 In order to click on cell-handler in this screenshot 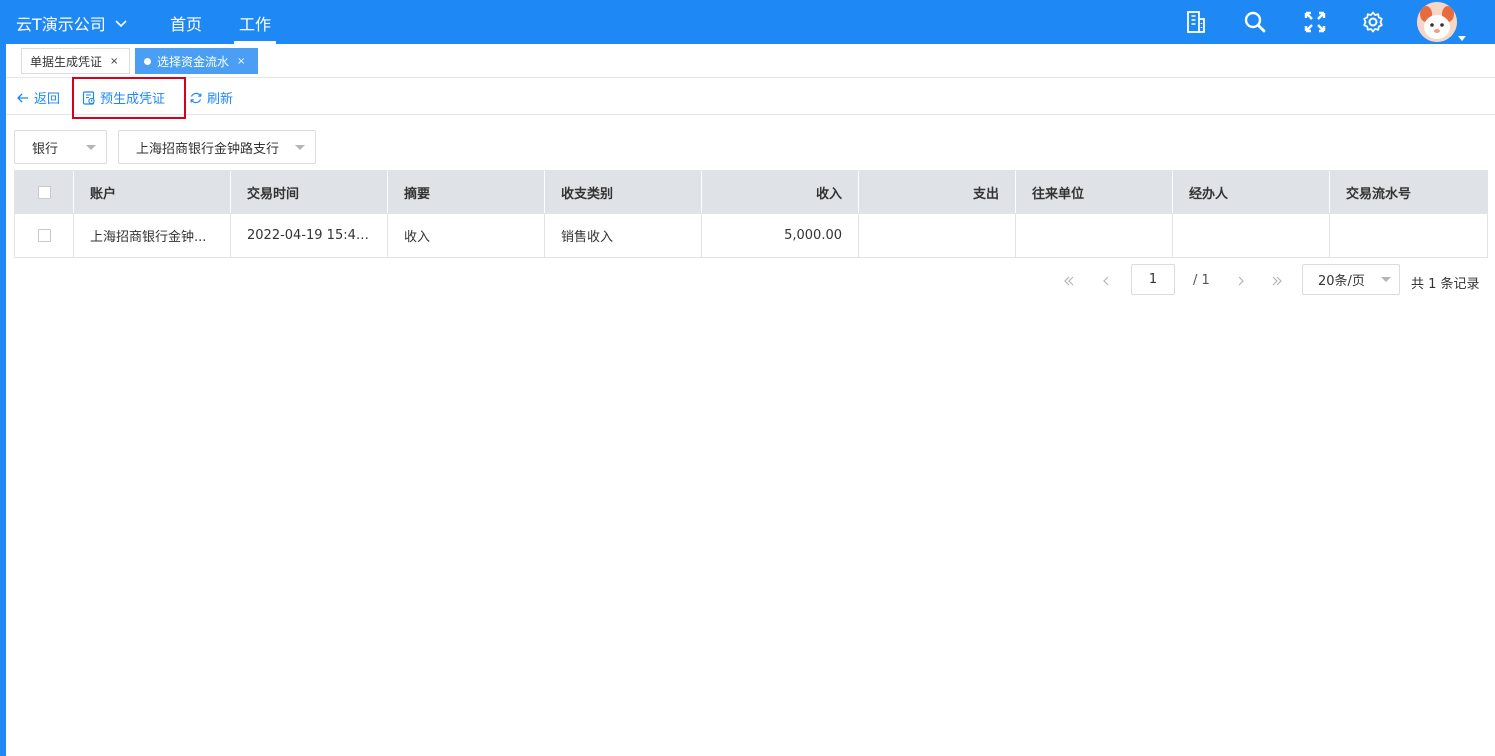, I will do `click(1251, 235)`.